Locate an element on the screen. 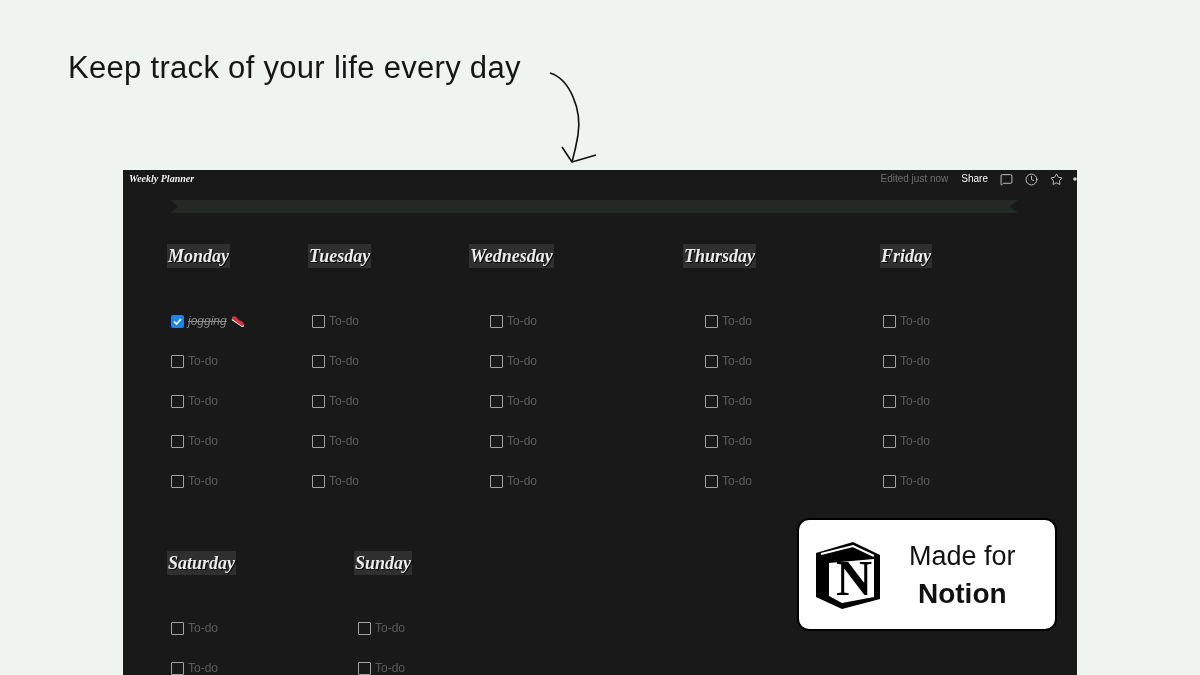  dot-icon is located at coordinates (1075, 179).